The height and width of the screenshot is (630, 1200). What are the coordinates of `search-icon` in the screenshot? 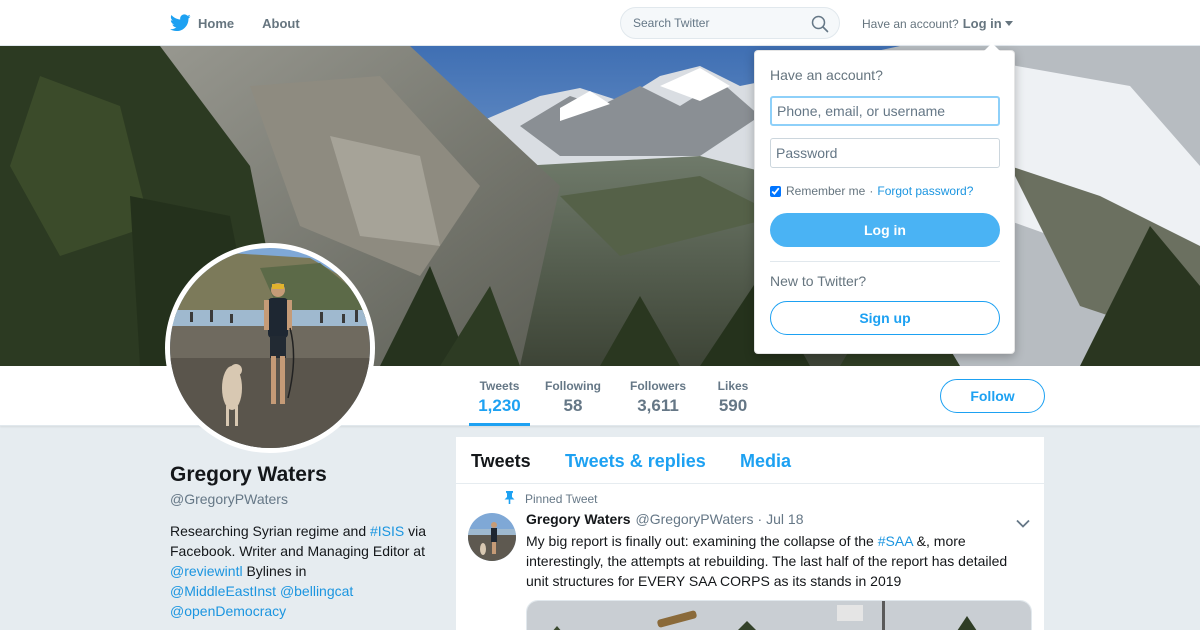 It's located at (820, 26).